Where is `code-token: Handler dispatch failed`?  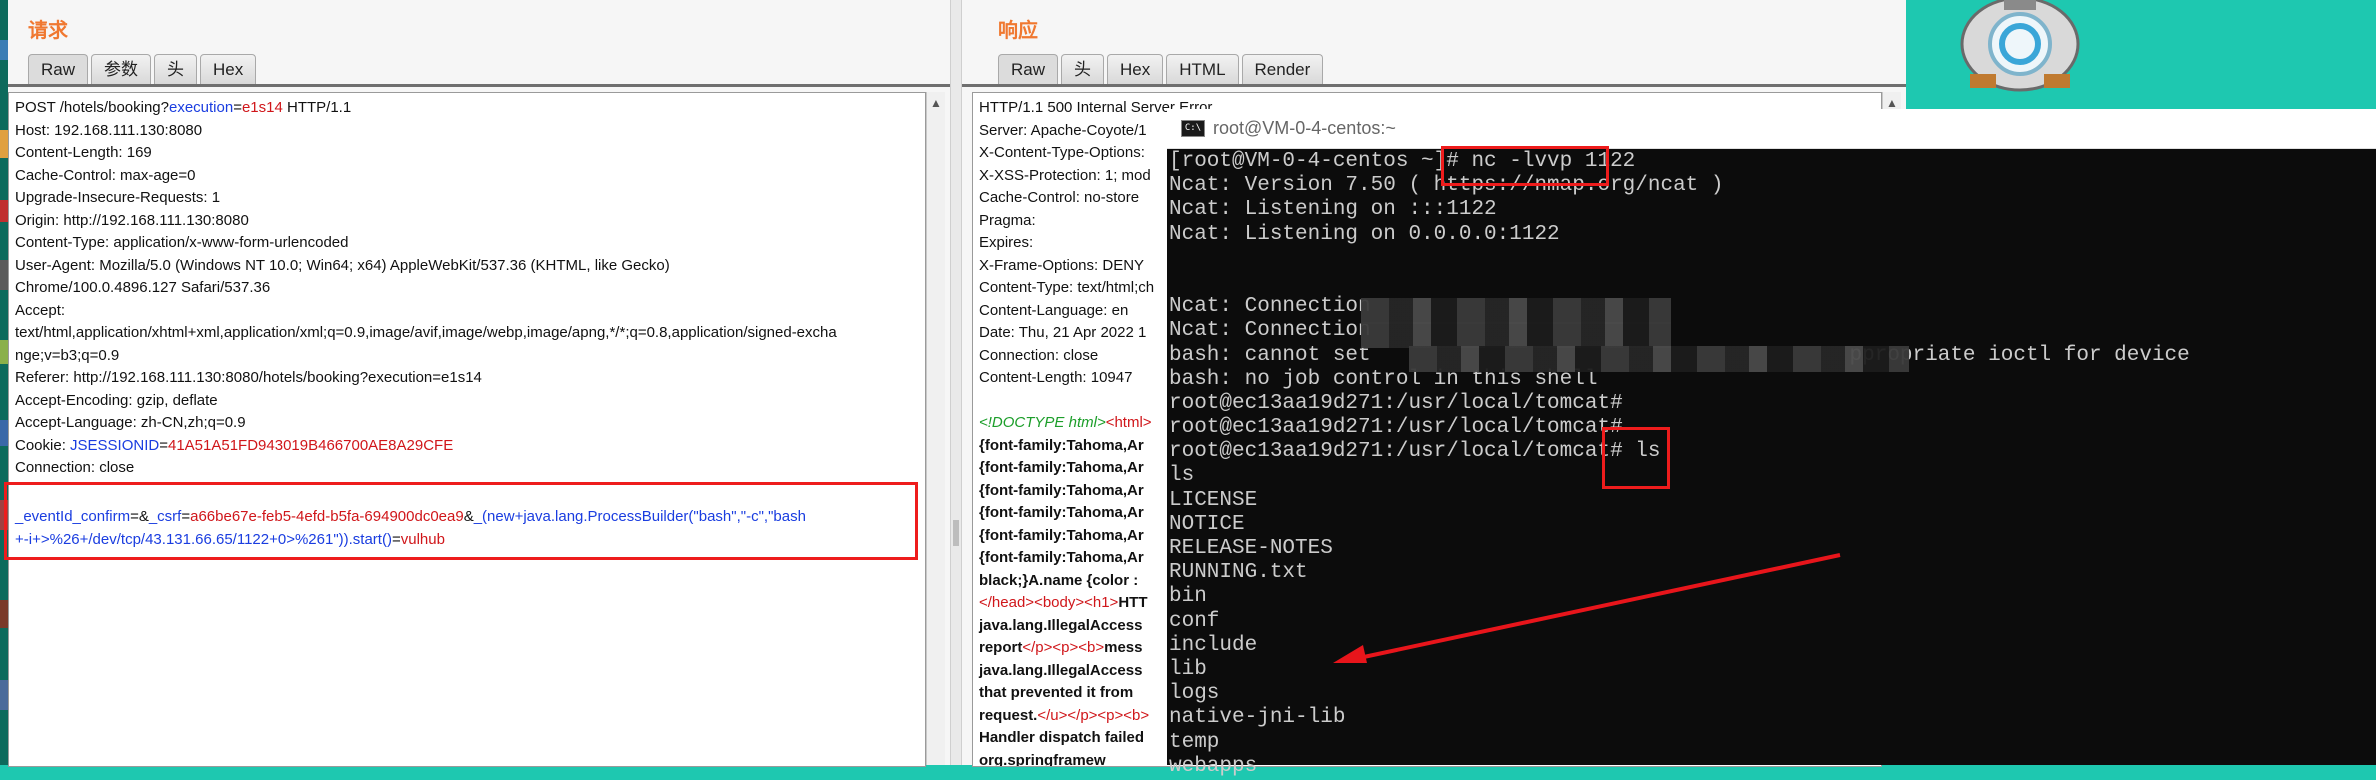
code-token: Handler dispatch failed is located at coordinates (1062, 737).